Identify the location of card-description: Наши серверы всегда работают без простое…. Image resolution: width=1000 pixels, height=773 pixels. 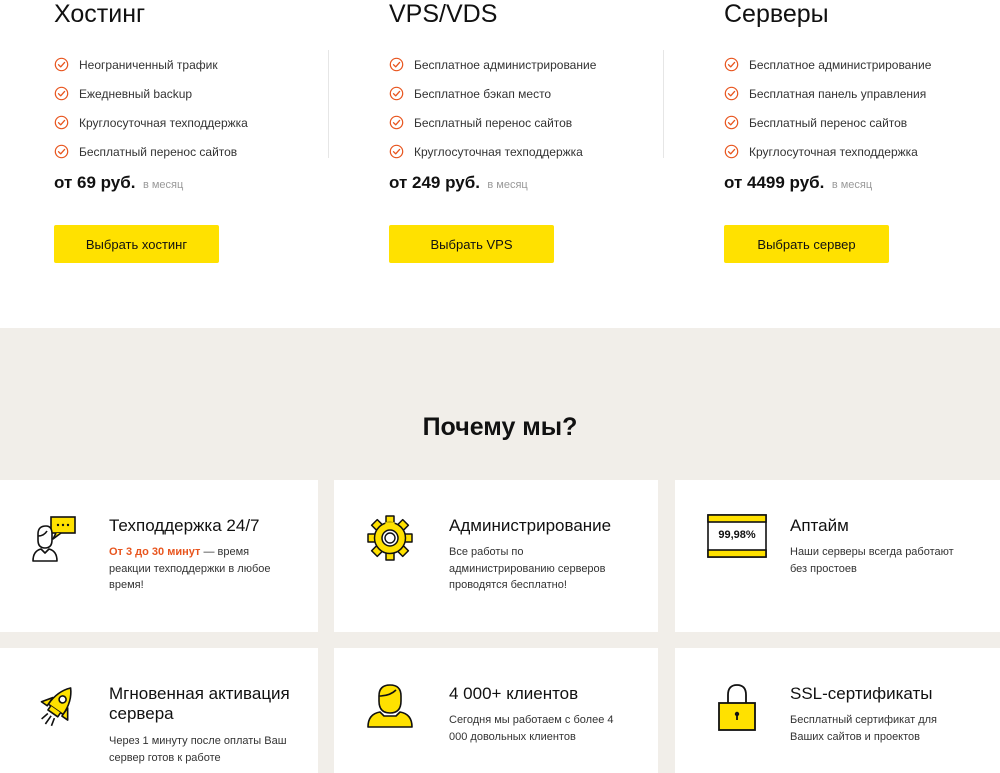
(872, 560).